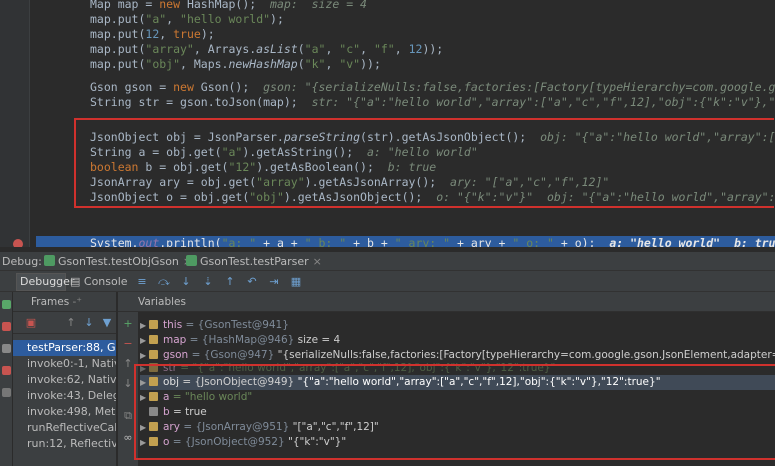 The height and width of the screenshot is (466, 775). Describe the element at coordinates (15, 123) in the screenshot. I see `editor-gutter` at that location.